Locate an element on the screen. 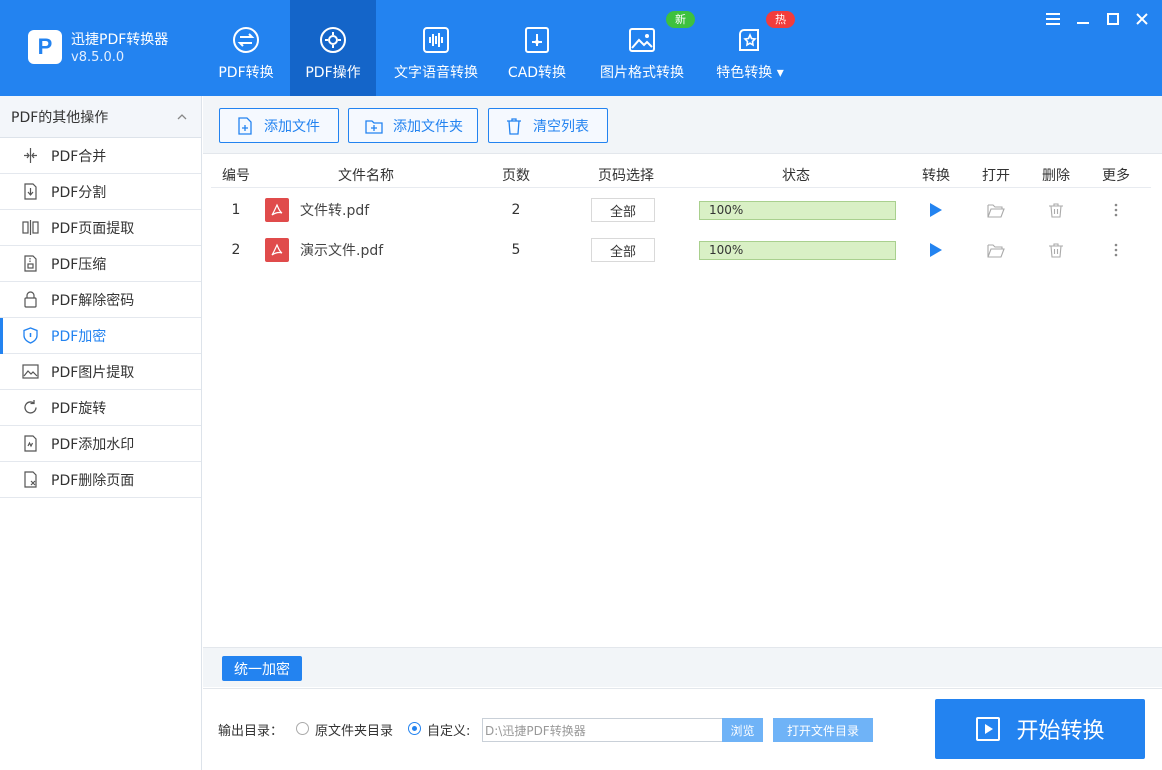  toolbar: 添加文件 添加文件夹 清空列表 is located at coordinates (682, 125).